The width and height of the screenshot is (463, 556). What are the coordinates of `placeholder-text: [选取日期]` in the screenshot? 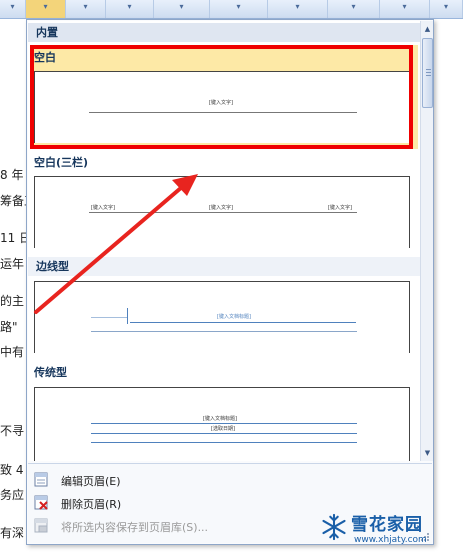 It's located at (223, 429).